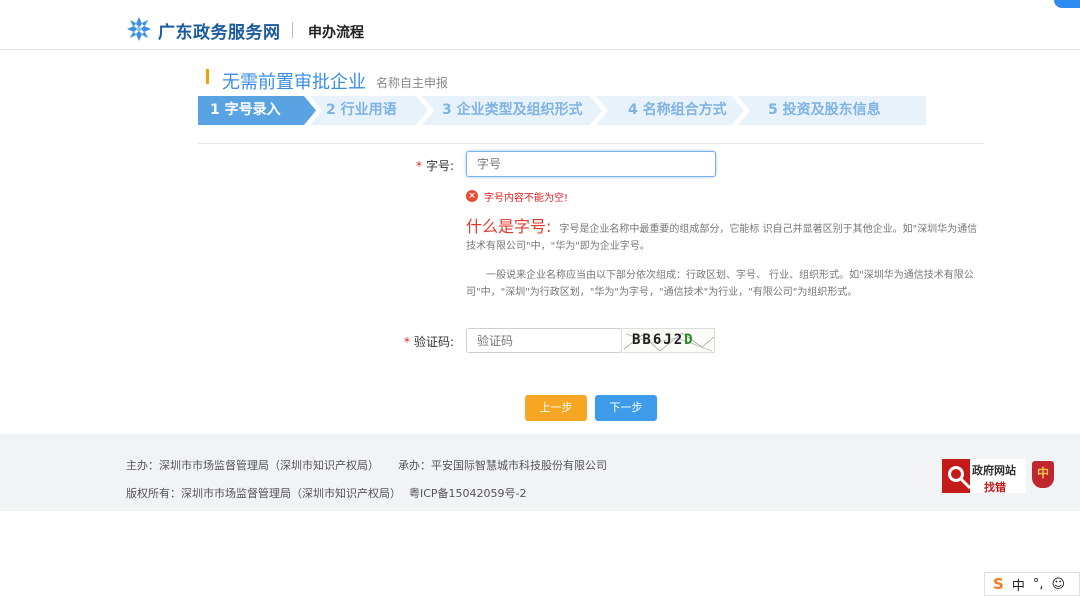  I want to click on zihao-label: * 字号:, so click(426, 165).